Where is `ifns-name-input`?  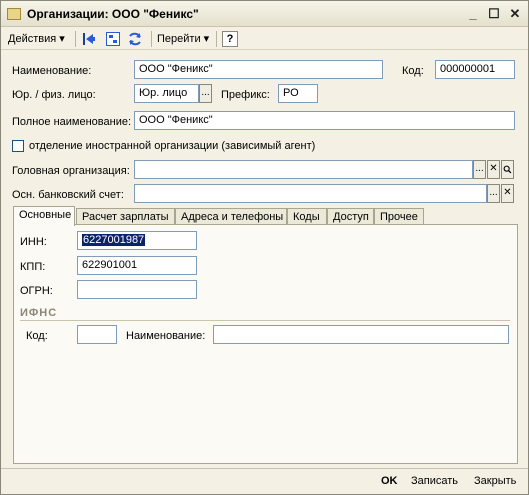 ifns-name-input is located at coordinates (361, 334).